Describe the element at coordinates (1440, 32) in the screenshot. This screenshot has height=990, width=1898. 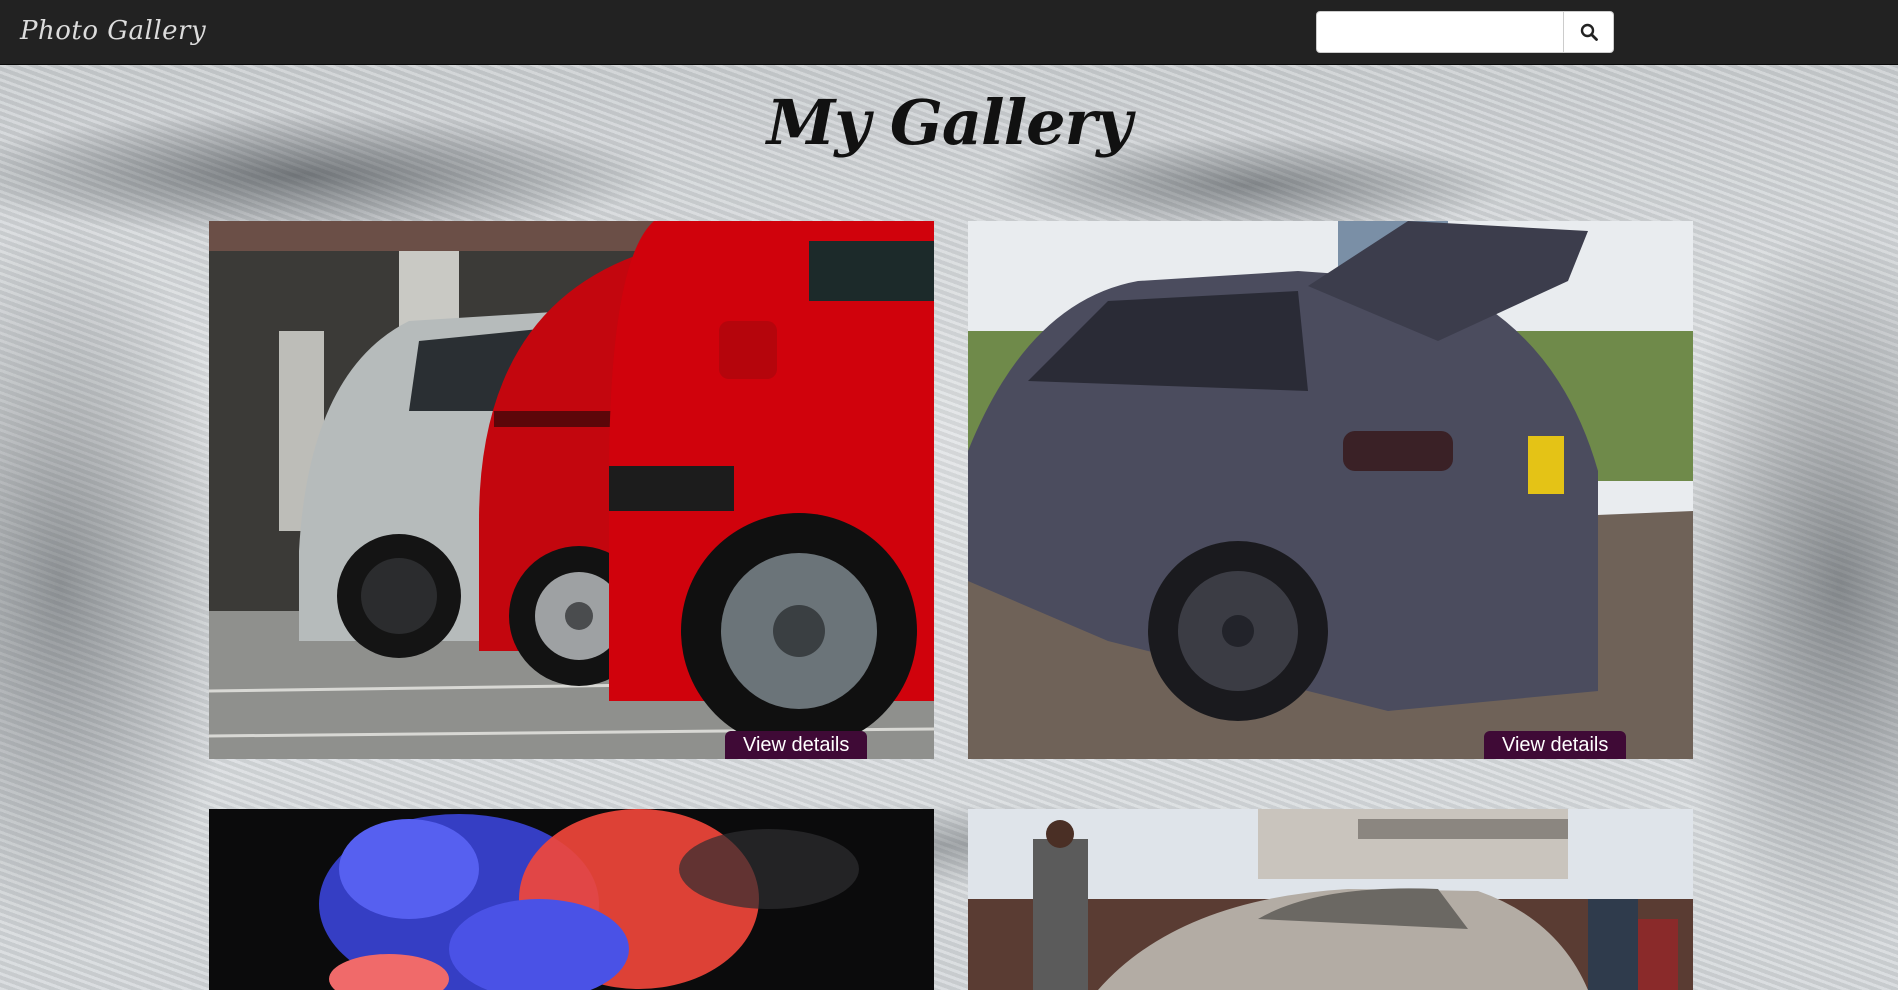
I see `search-input` at that location.